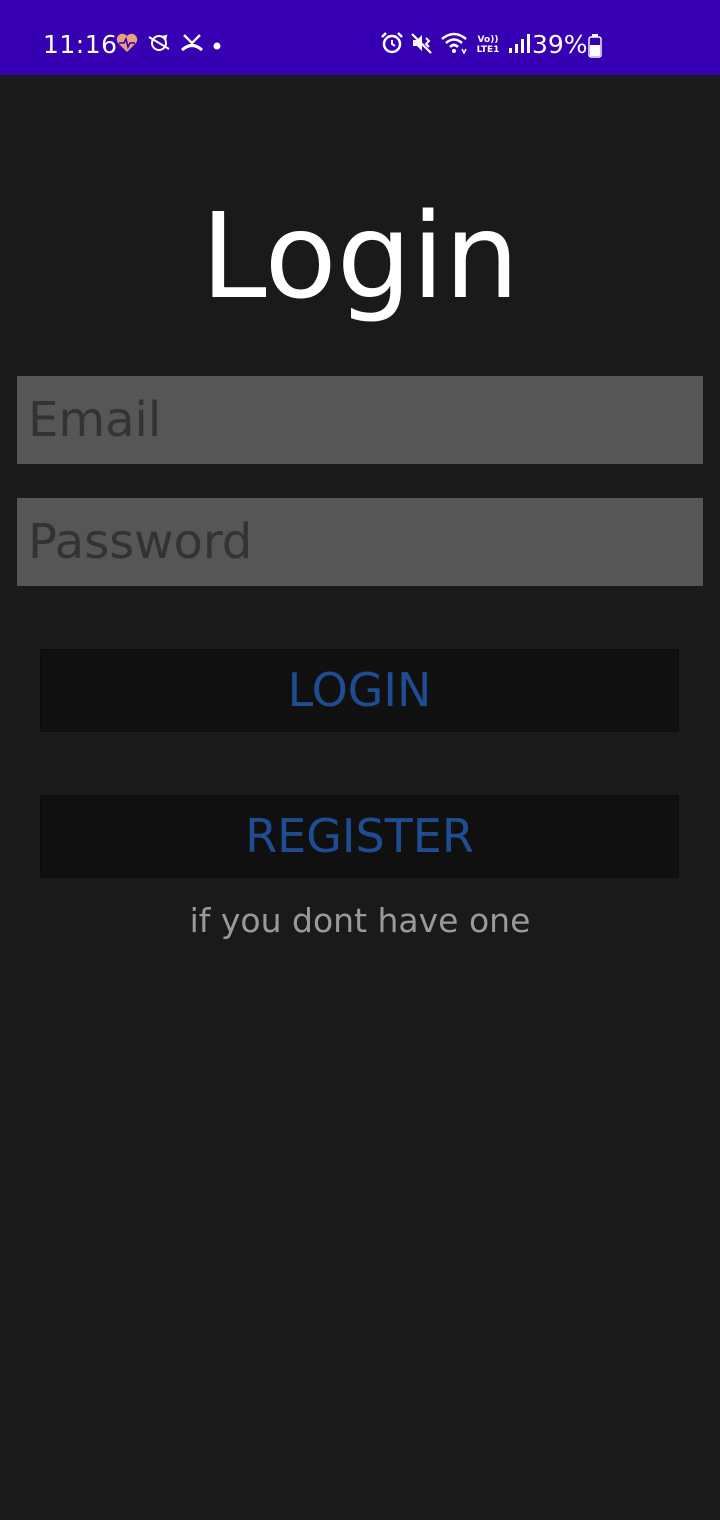  What do you see at coordinates (560, 44) in the screenshot?
I see `battery-percent: 39%` at bounding box center [560, 44].